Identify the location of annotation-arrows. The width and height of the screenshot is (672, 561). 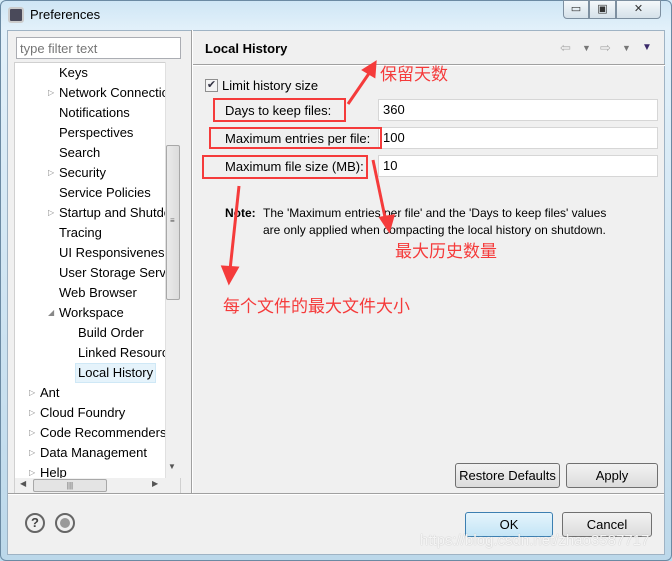
(308, 173).